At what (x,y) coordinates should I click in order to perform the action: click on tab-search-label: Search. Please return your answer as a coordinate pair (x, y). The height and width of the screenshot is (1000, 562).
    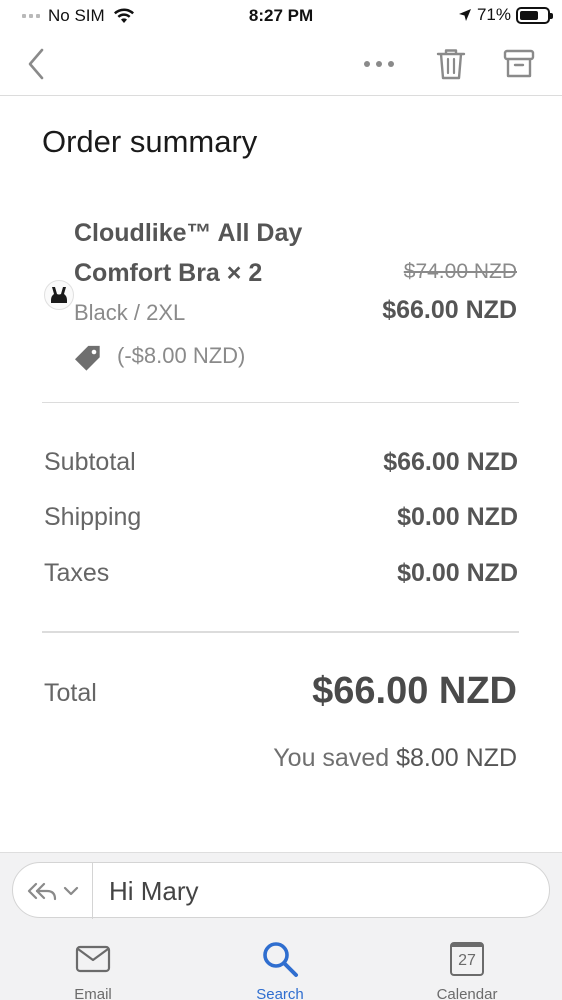
    Looking at the image, I should click on (280, 993).